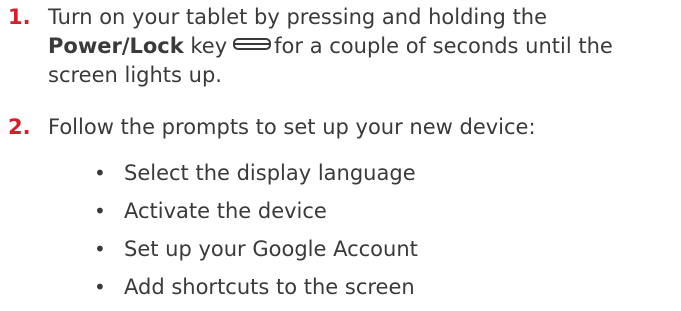 The height and width of the screenshot is (311, 681). I want to click on step-2-number: 2., so click(19, 127).